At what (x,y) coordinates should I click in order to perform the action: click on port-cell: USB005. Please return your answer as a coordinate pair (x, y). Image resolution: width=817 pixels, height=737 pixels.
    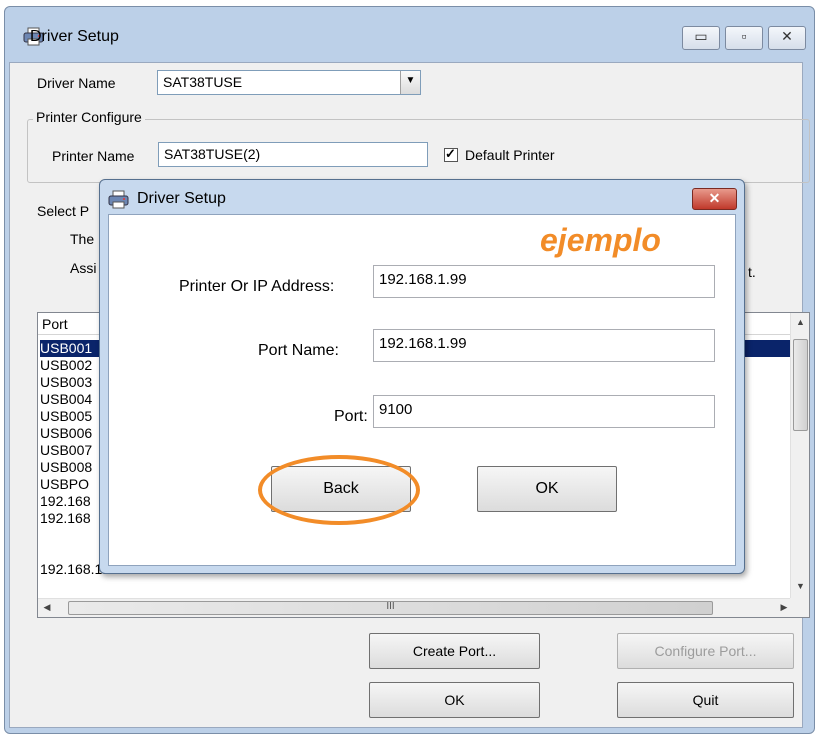
    Looking at the image, I should click on (66, 416).